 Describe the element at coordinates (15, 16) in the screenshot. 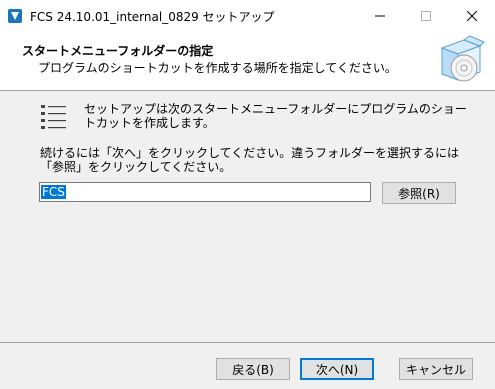

I see `installer-icon` at that location.